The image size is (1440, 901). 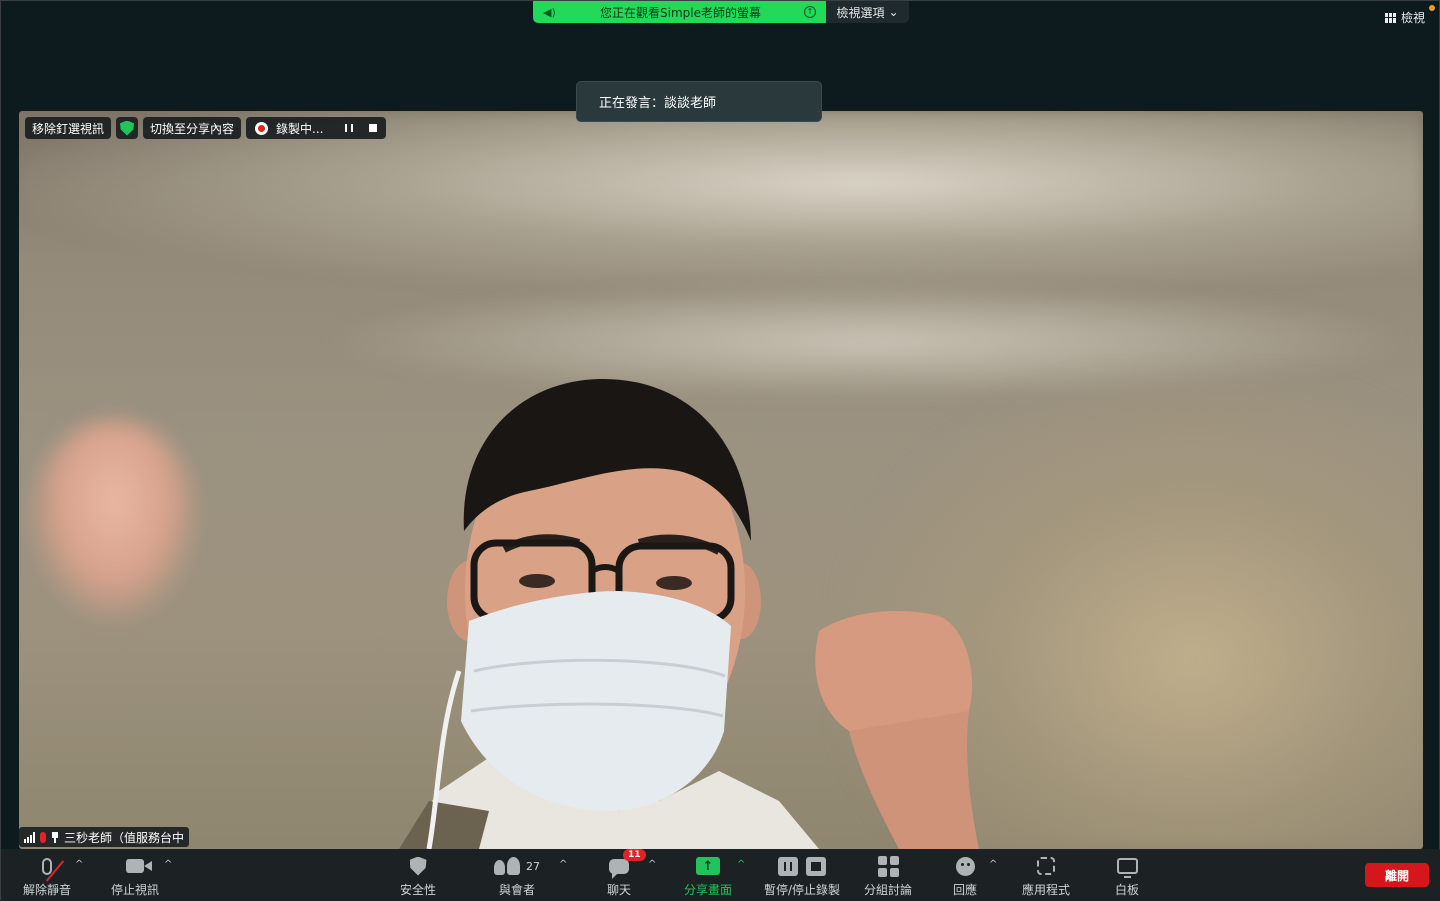 What do you see at coordinates (46, 890) in the screenshot?
I see `unmute-label: 解除靜音` at bounding box center [46, 890].